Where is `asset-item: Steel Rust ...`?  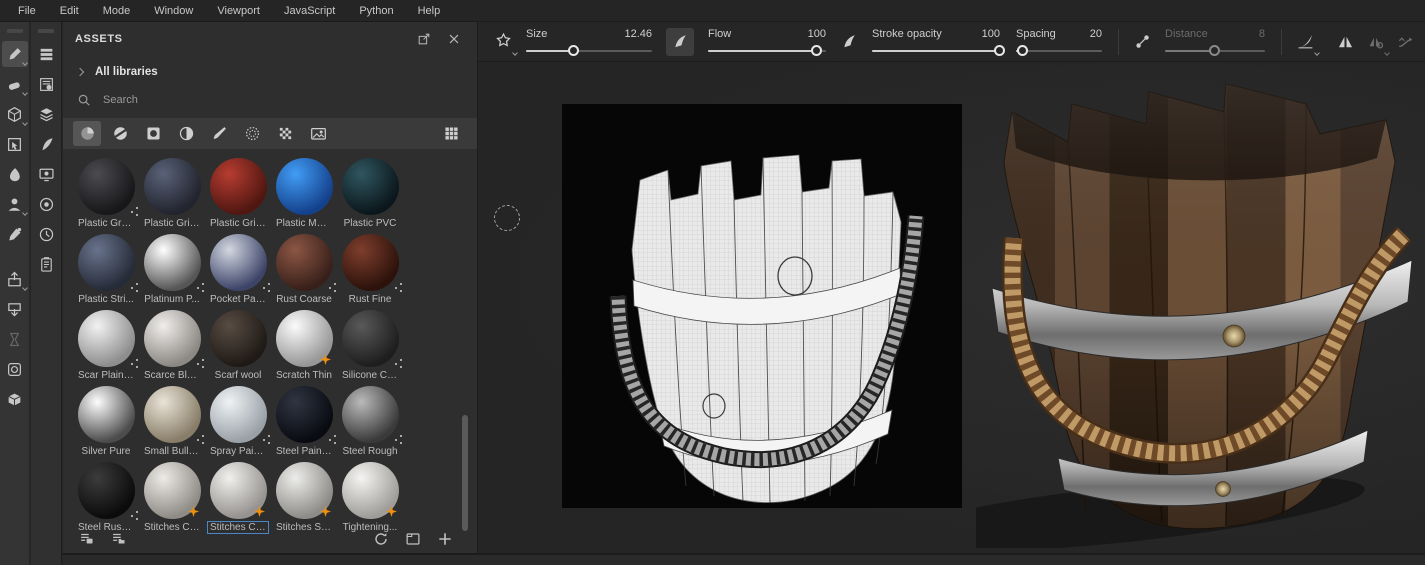 asset-item: Steel Rust ... is located at coordinates (106, 497).